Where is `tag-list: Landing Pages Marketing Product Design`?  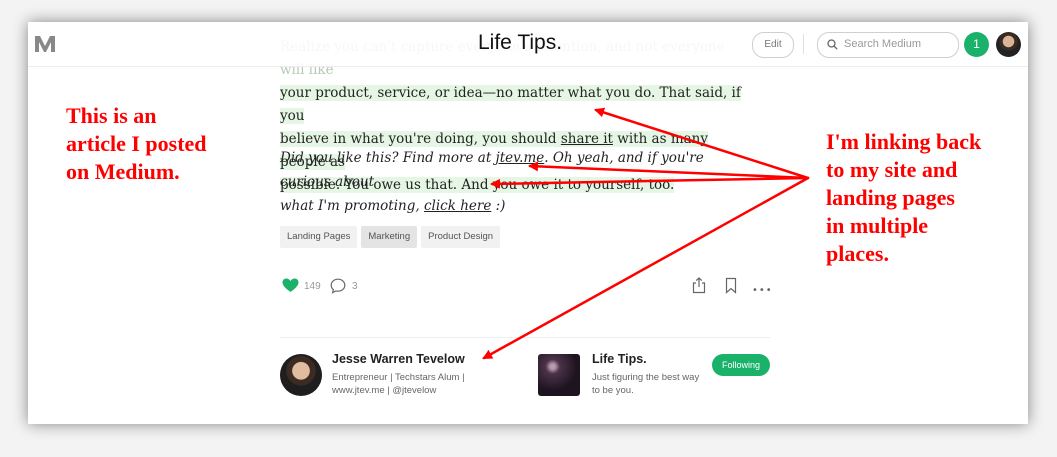
tag-list: Landing Pages Marketing Product Design is located at coordinates (392, 237).